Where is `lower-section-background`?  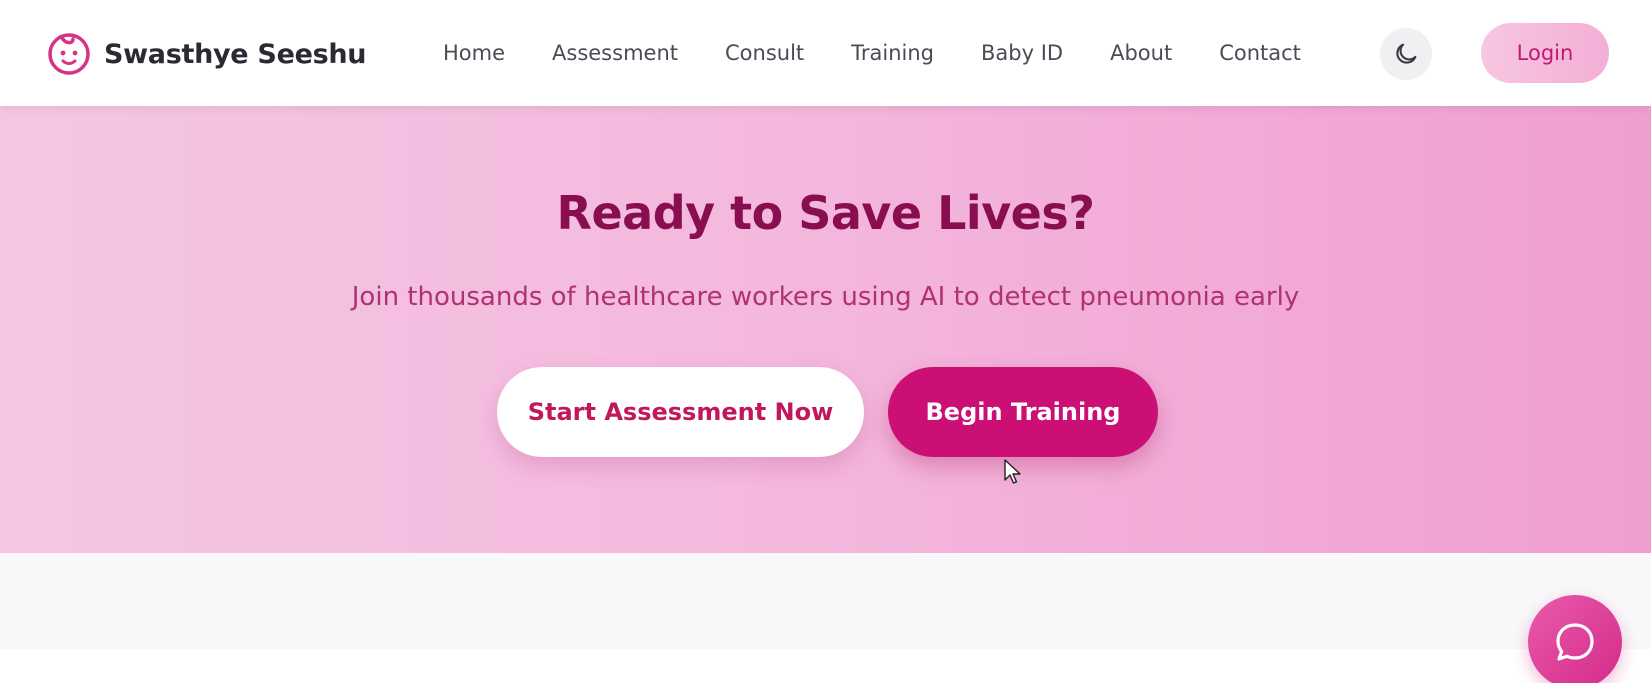 lower-section-background is located at coordinates (825, 601).